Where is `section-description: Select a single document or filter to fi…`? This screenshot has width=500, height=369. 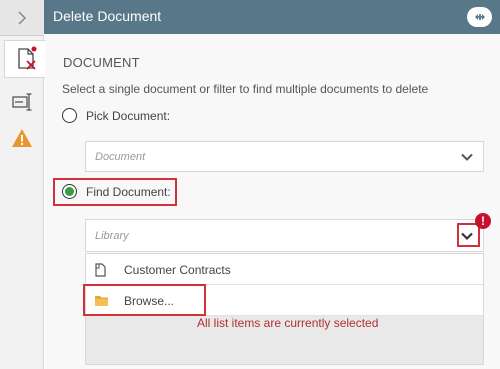 section-description: Select a single document or filter to fi… is located at coordinates (245, 89).